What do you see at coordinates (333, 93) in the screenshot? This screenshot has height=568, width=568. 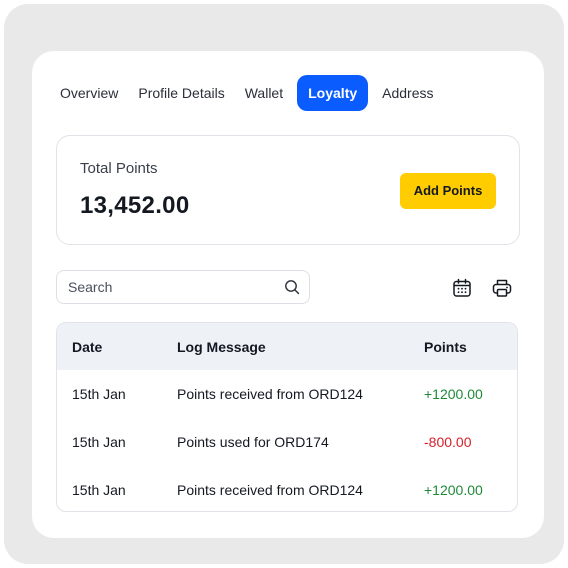 I see `tab-loyalty: Loyalty` at bounding box center [333, 93].